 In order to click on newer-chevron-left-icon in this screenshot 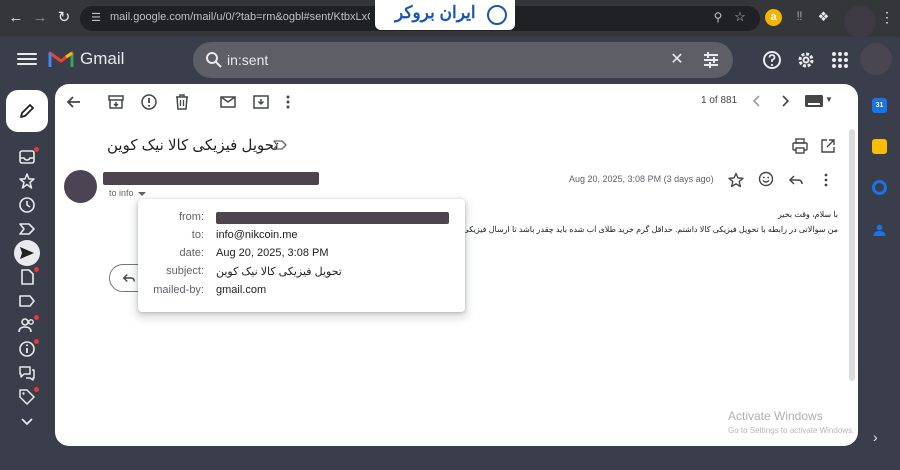, I will do `click(757, 101)`.